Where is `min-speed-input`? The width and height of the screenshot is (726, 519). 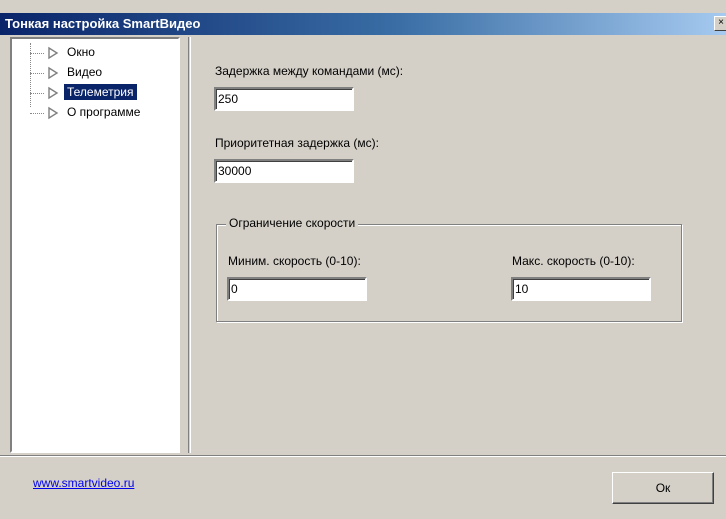
min-speed-input is located at coordinates (297, 289).